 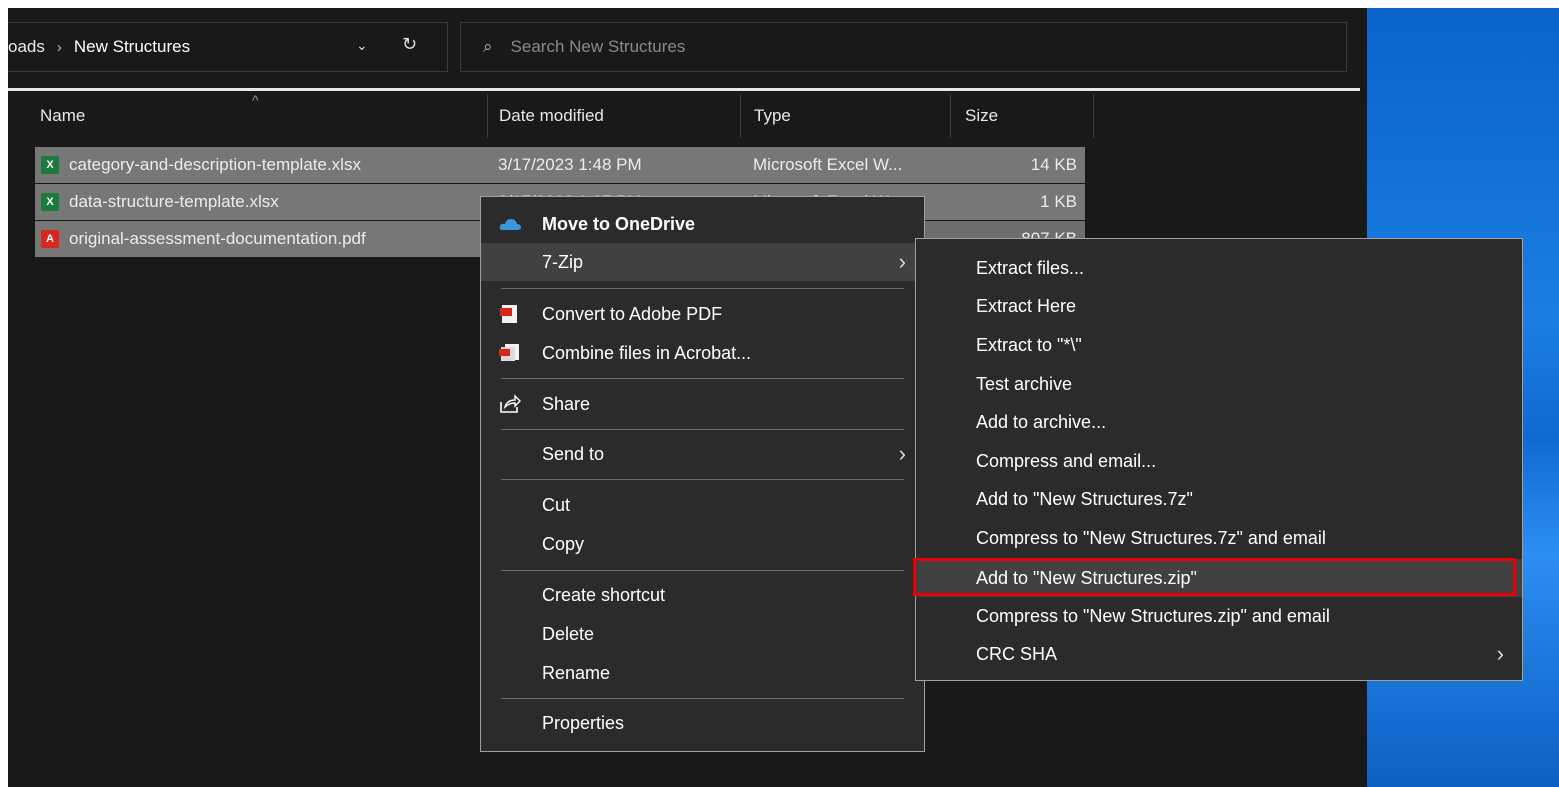 What do you see at coordinates (488, 46) in the screenshot?
I see `search-icon: ⌕` at bounding box center [488, 46].